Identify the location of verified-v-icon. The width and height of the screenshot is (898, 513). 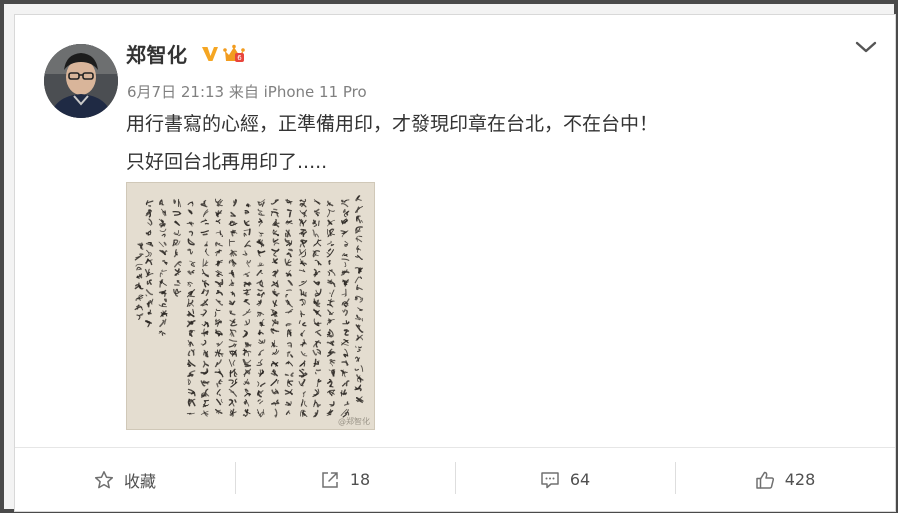
(210, 54).